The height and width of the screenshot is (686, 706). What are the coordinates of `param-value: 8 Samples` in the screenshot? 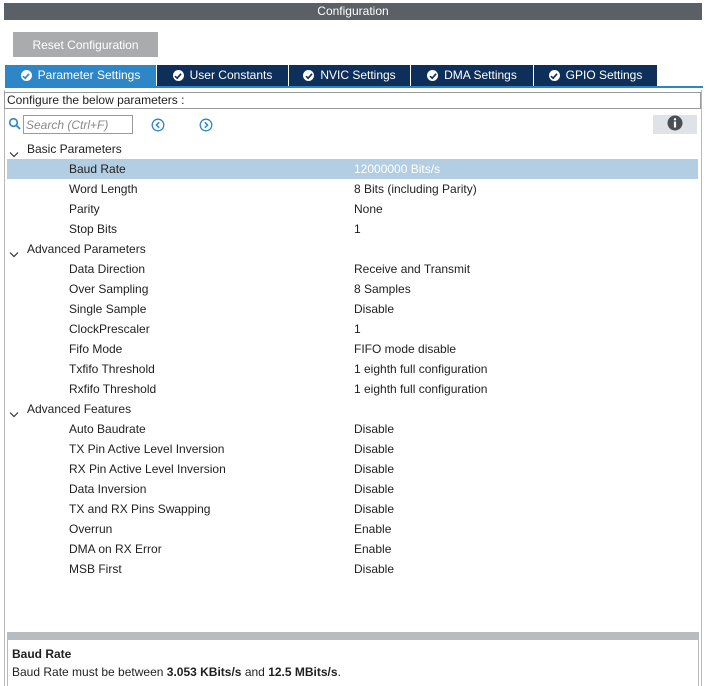 It's located at (382, 289).